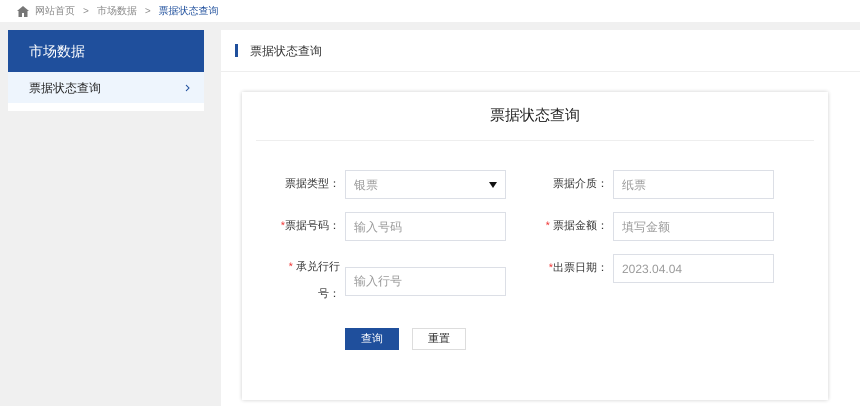 This screenshot has height=406, width=860. Describe the element at coordinates (693, 226) in the screenshot. I see `input-field: 填写金额` at that location.